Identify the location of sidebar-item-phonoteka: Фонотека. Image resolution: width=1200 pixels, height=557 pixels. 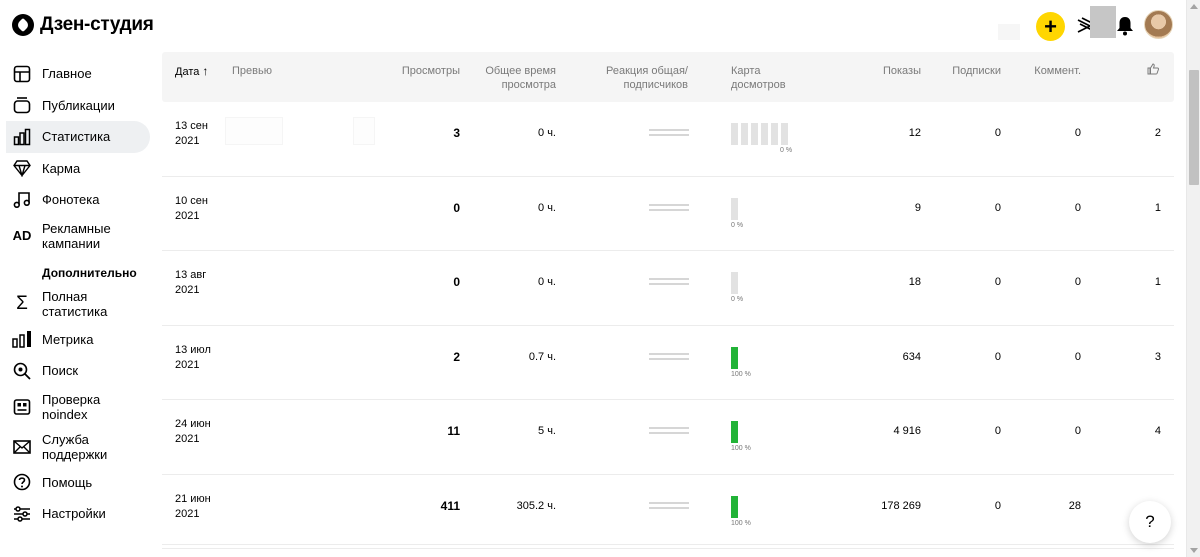
(75, 200).